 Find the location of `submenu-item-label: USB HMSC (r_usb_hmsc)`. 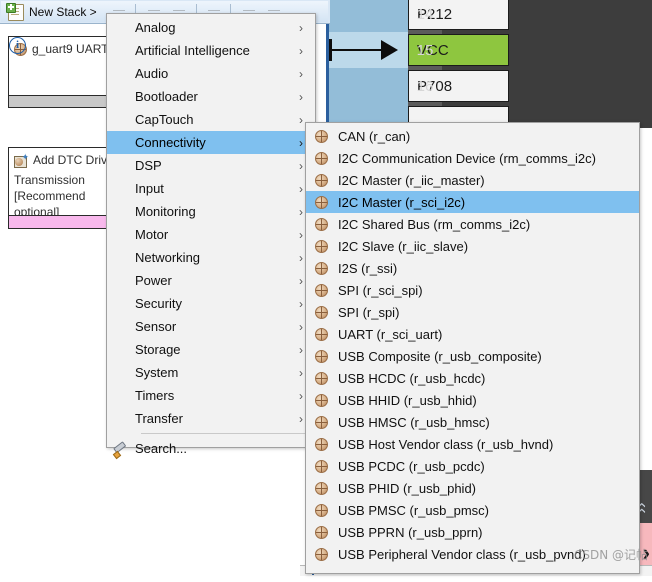

submenu-item-label: USB HMSC (r_usb_hmsc) is located at coordinates (414, 422).